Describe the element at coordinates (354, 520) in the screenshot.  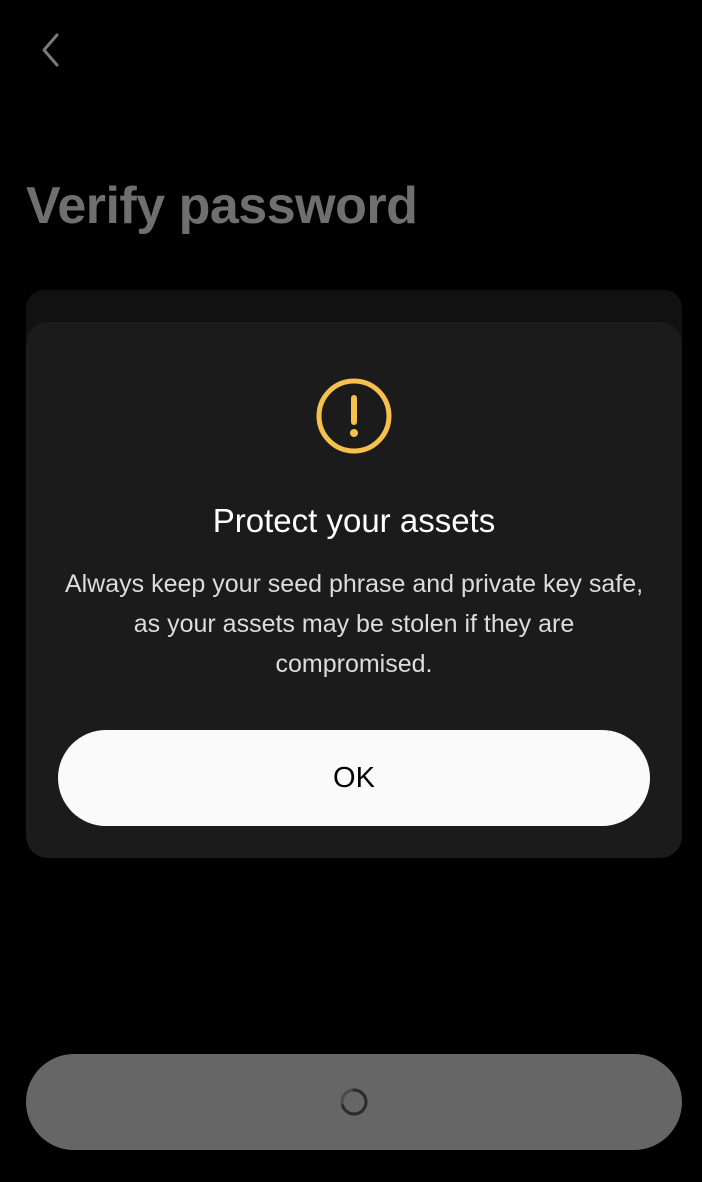
I see `dialog-title: Protect your assets` at that location.